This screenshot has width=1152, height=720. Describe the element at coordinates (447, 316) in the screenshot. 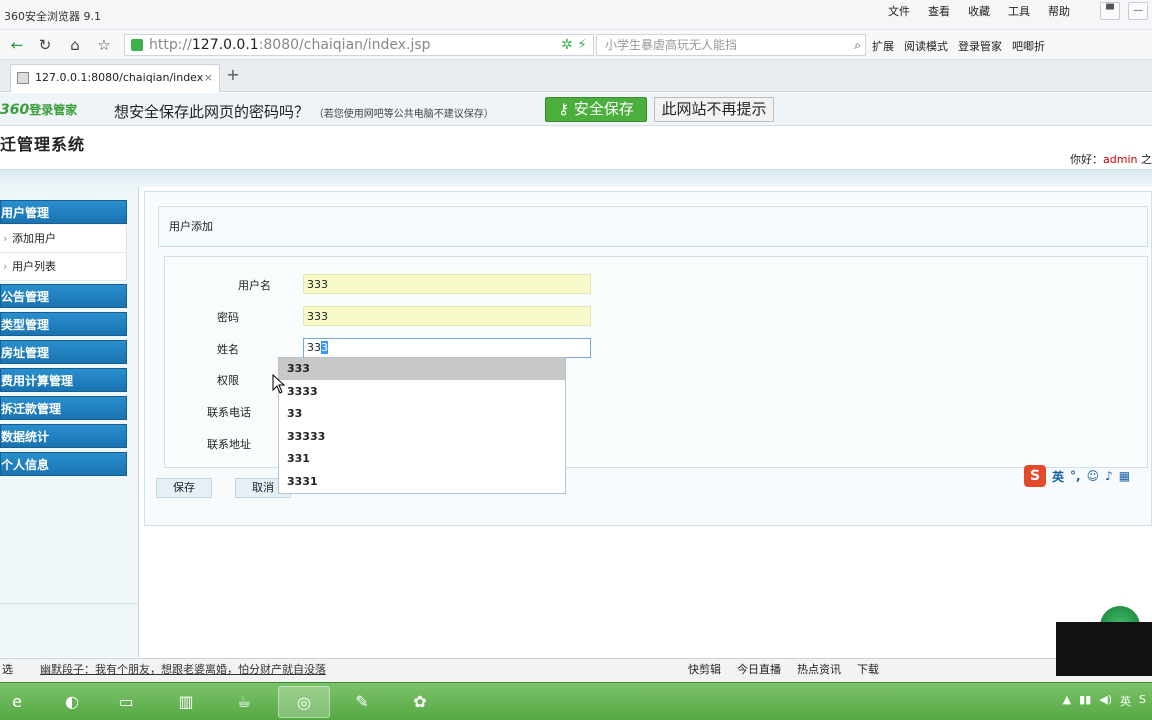

I see `password-input` at that location.